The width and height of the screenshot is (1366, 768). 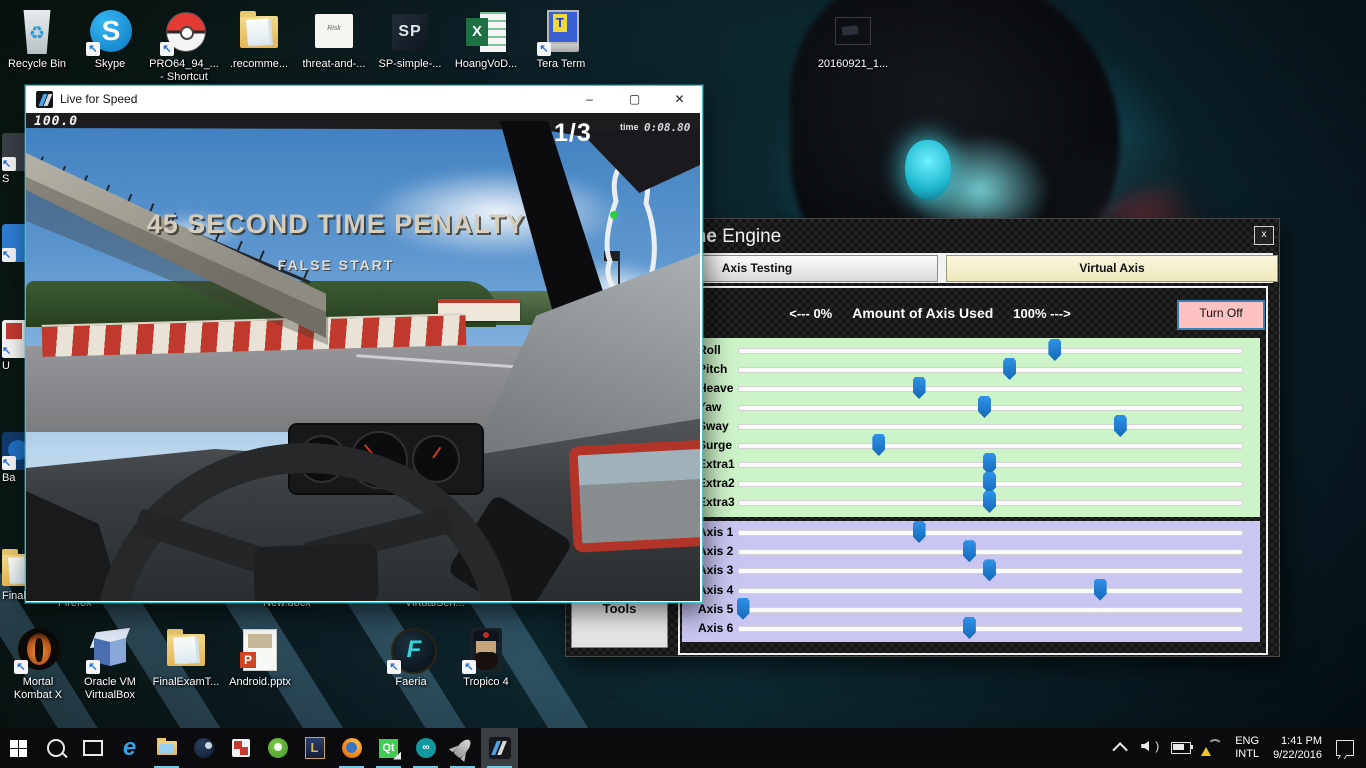 I want to click on minimize-button: –, so click(x=589, y=99).